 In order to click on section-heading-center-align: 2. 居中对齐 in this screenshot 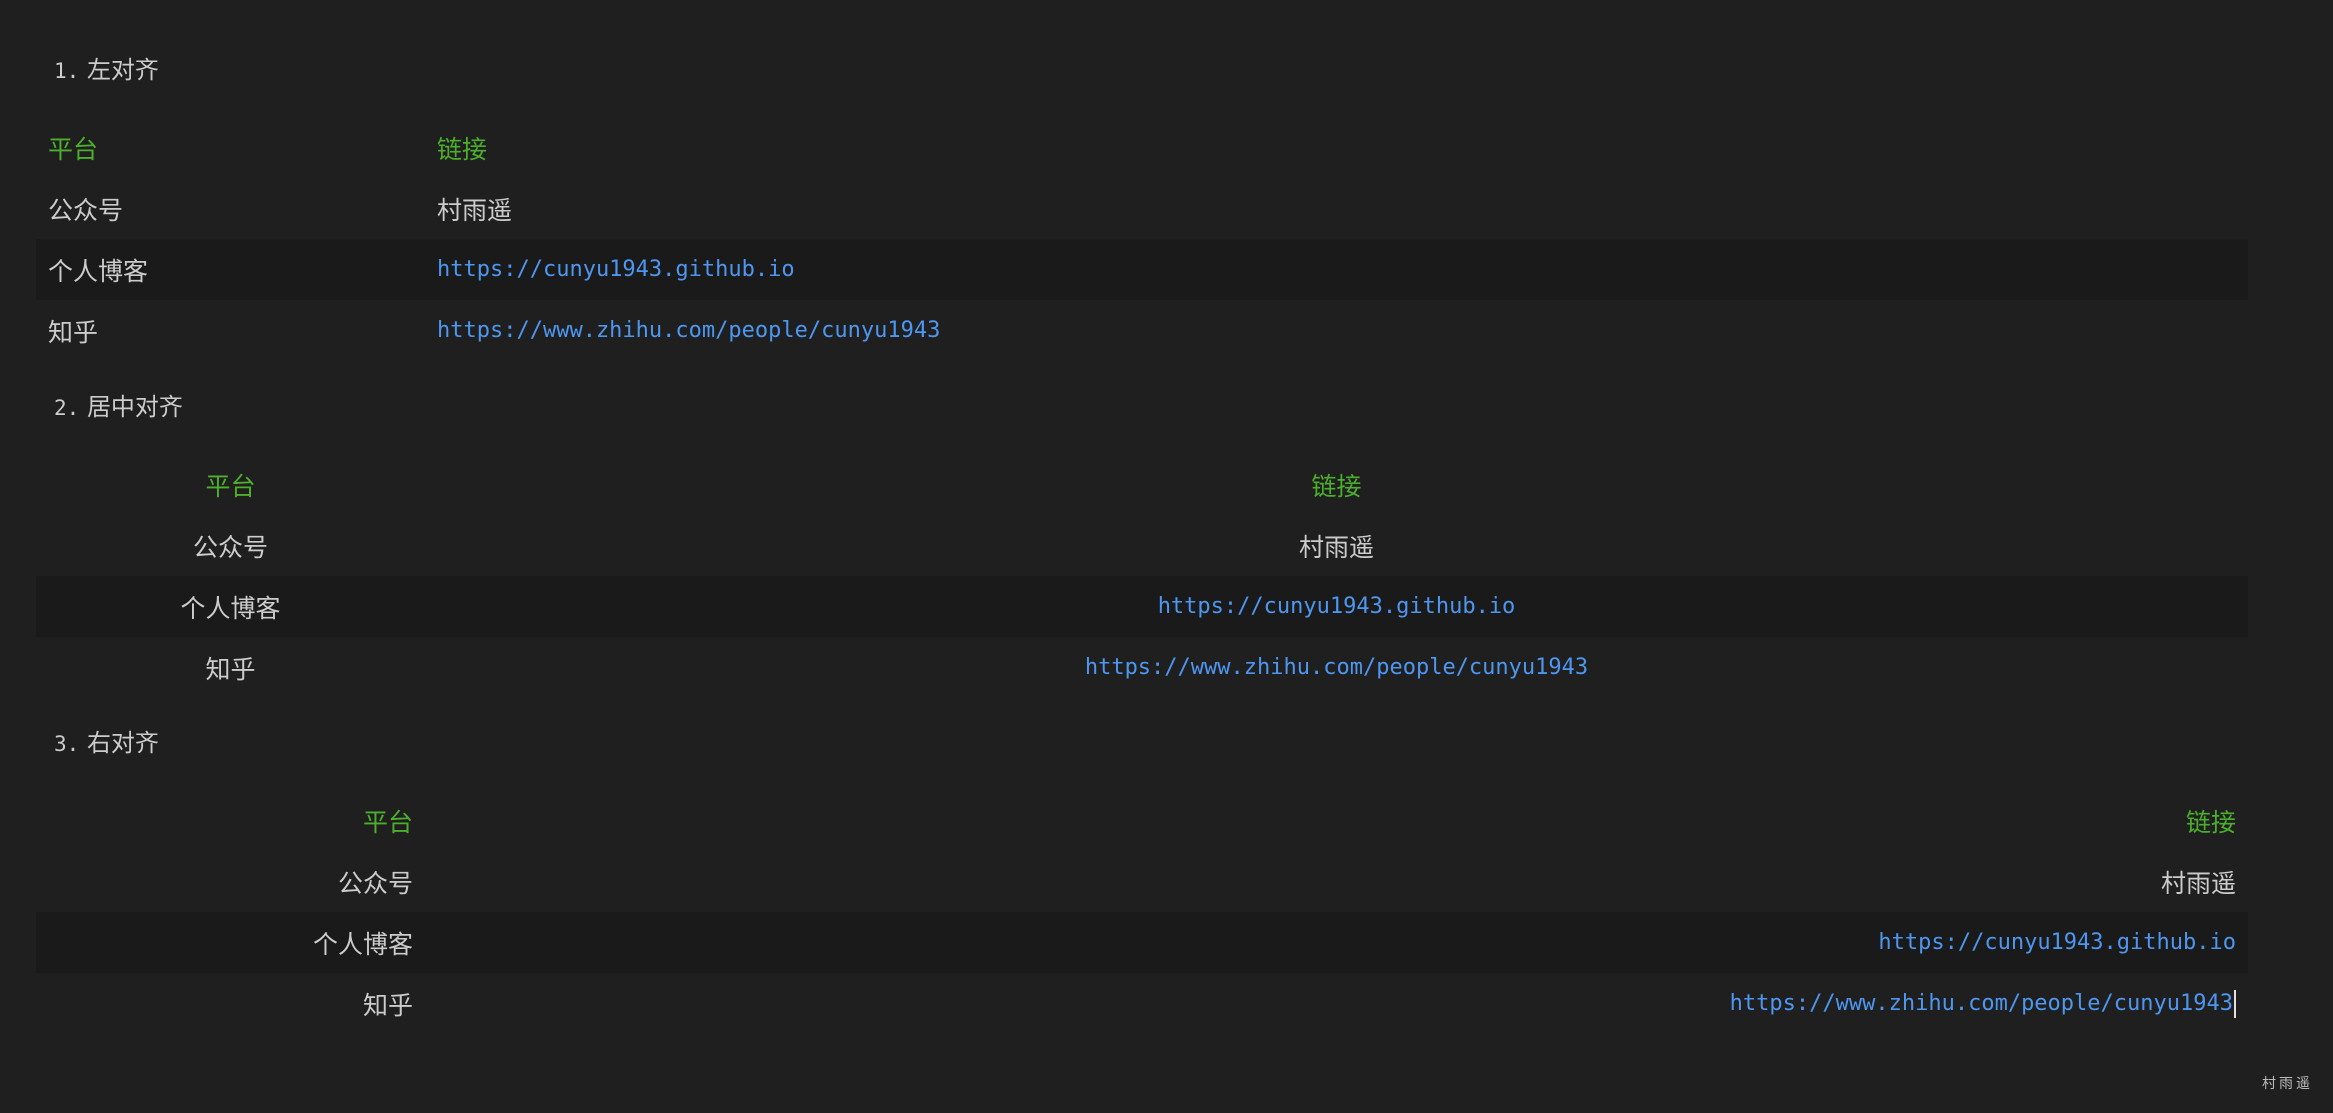, I will do `click(118, 407)`.